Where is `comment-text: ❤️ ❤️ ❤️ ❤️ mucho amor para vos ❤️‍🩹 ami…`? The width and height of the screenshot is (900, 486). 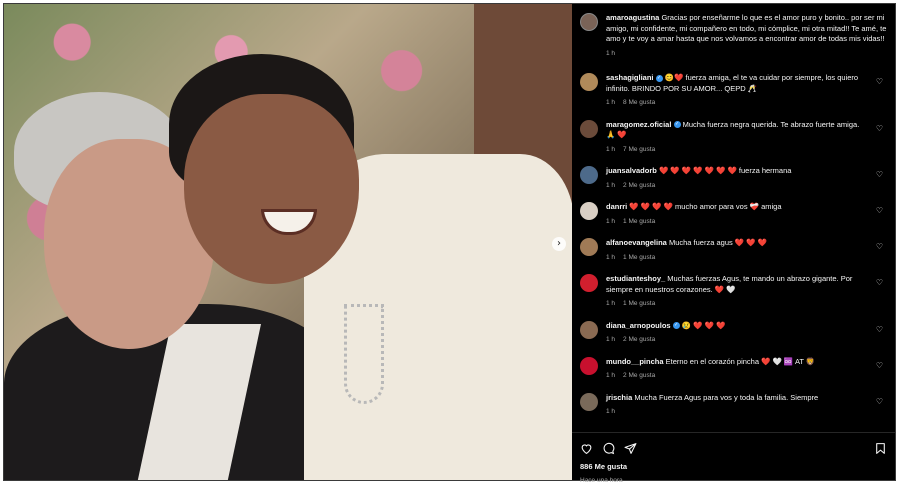
comment-text: ❤️ ❤️ ❤️ ❤️ mucho amor para vos ❤️‍🩹 ami… is located at coordinates (705, 206).